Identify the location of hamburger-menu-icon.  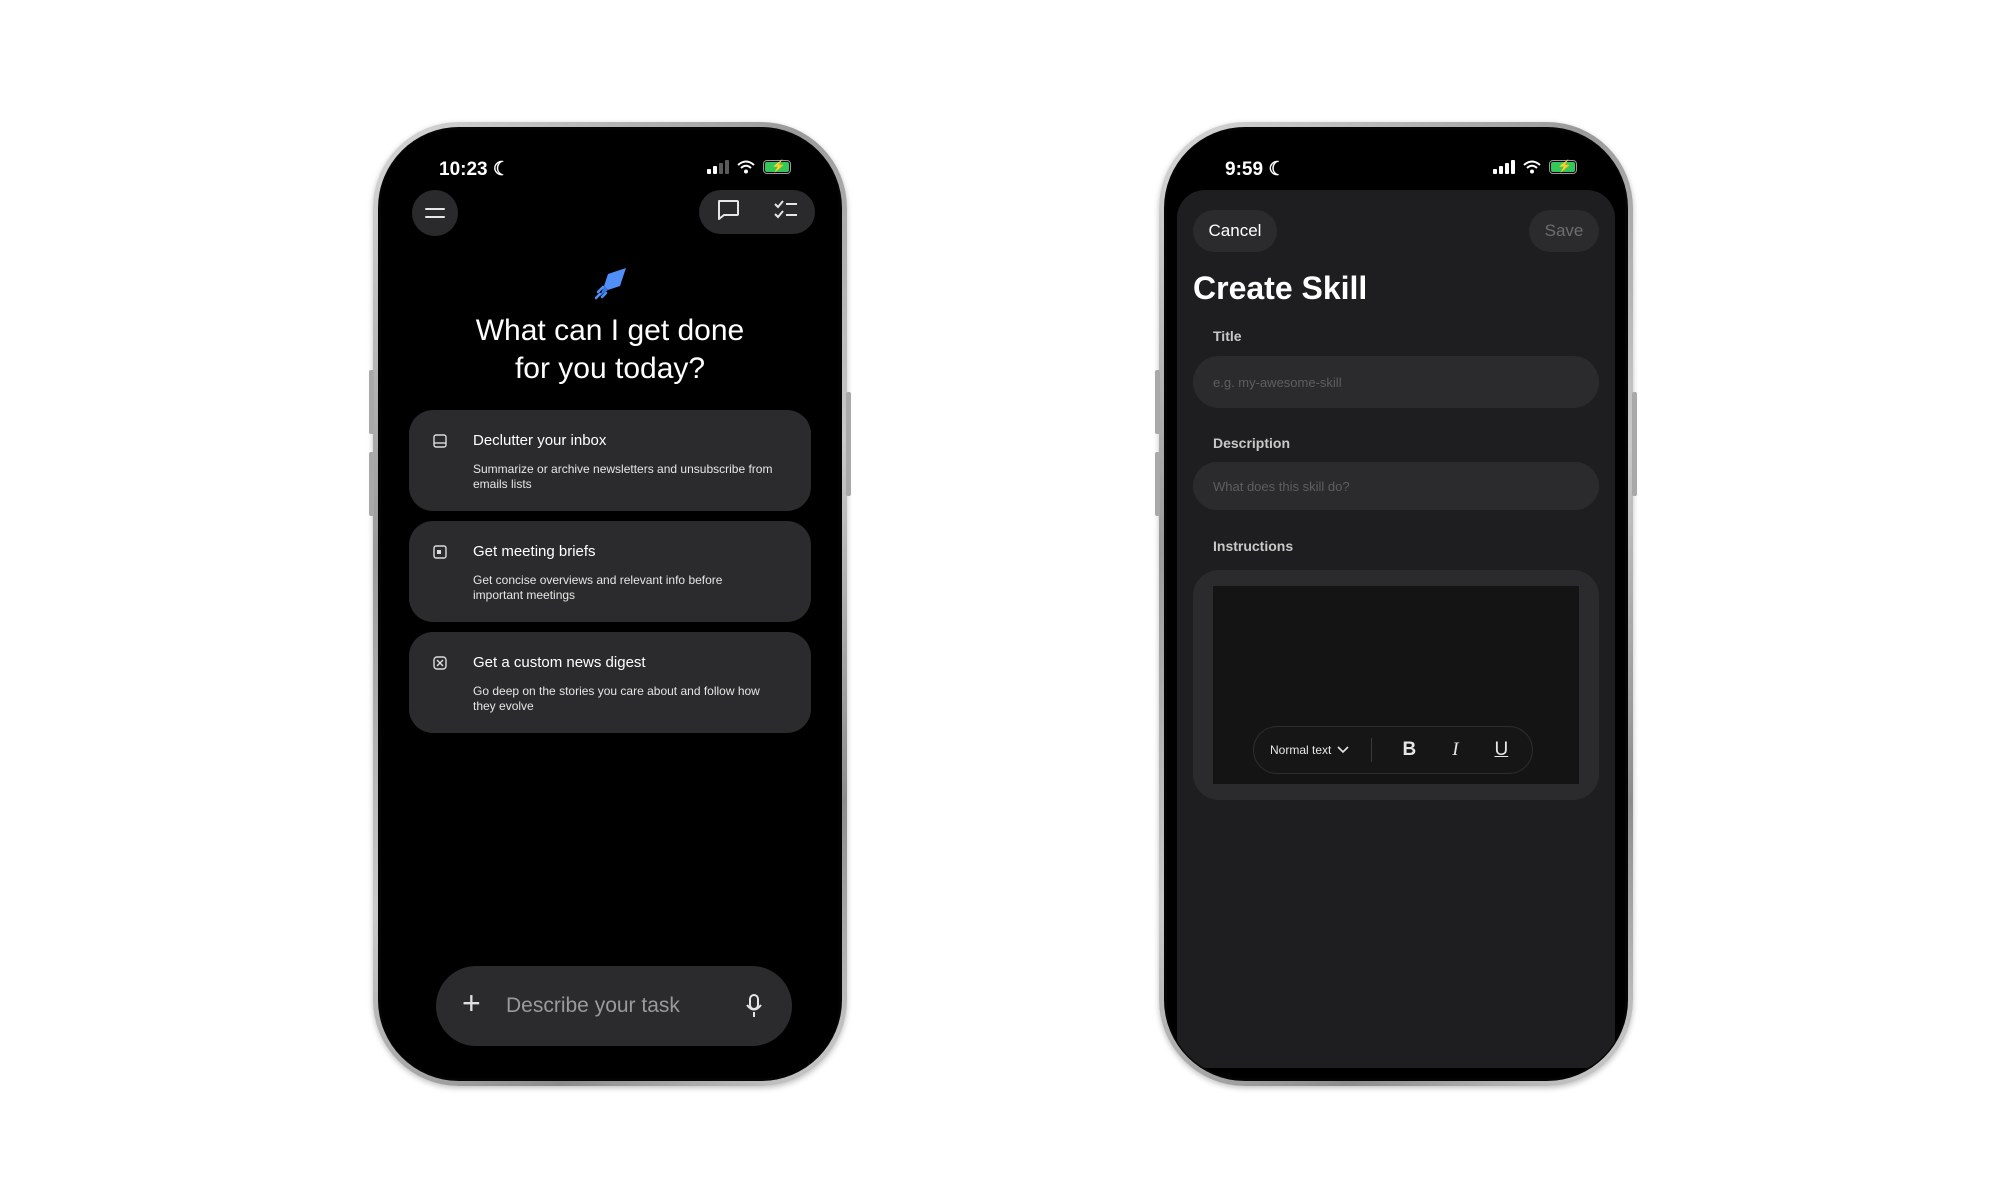
(435, 213).